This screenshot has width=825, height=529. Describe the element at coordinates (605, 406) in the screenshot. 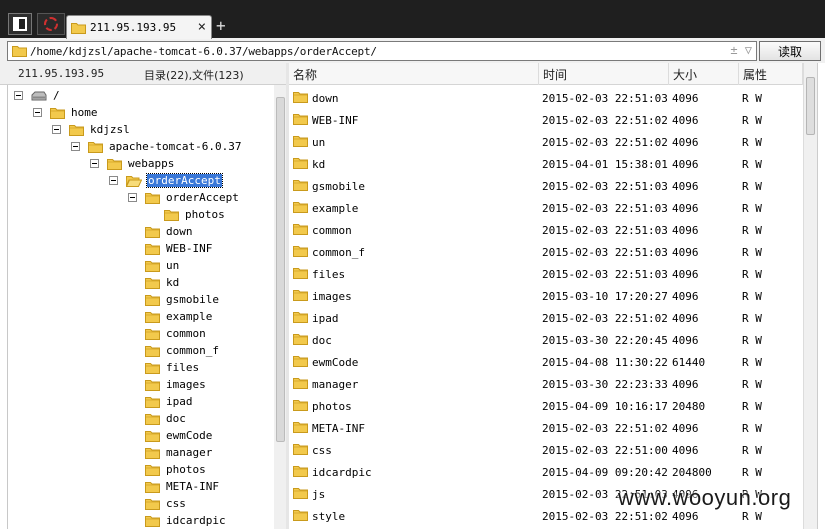

I see `file-time: 2015-04-09 10:16:17` at that location.